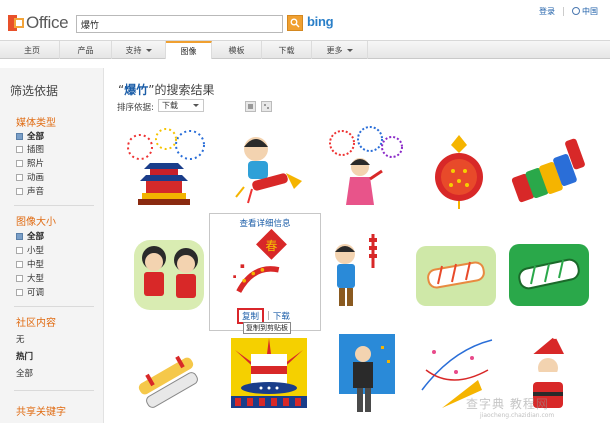 This screenshot has width=610, height=423. I want to click on small-view-button, so click(266, 106).